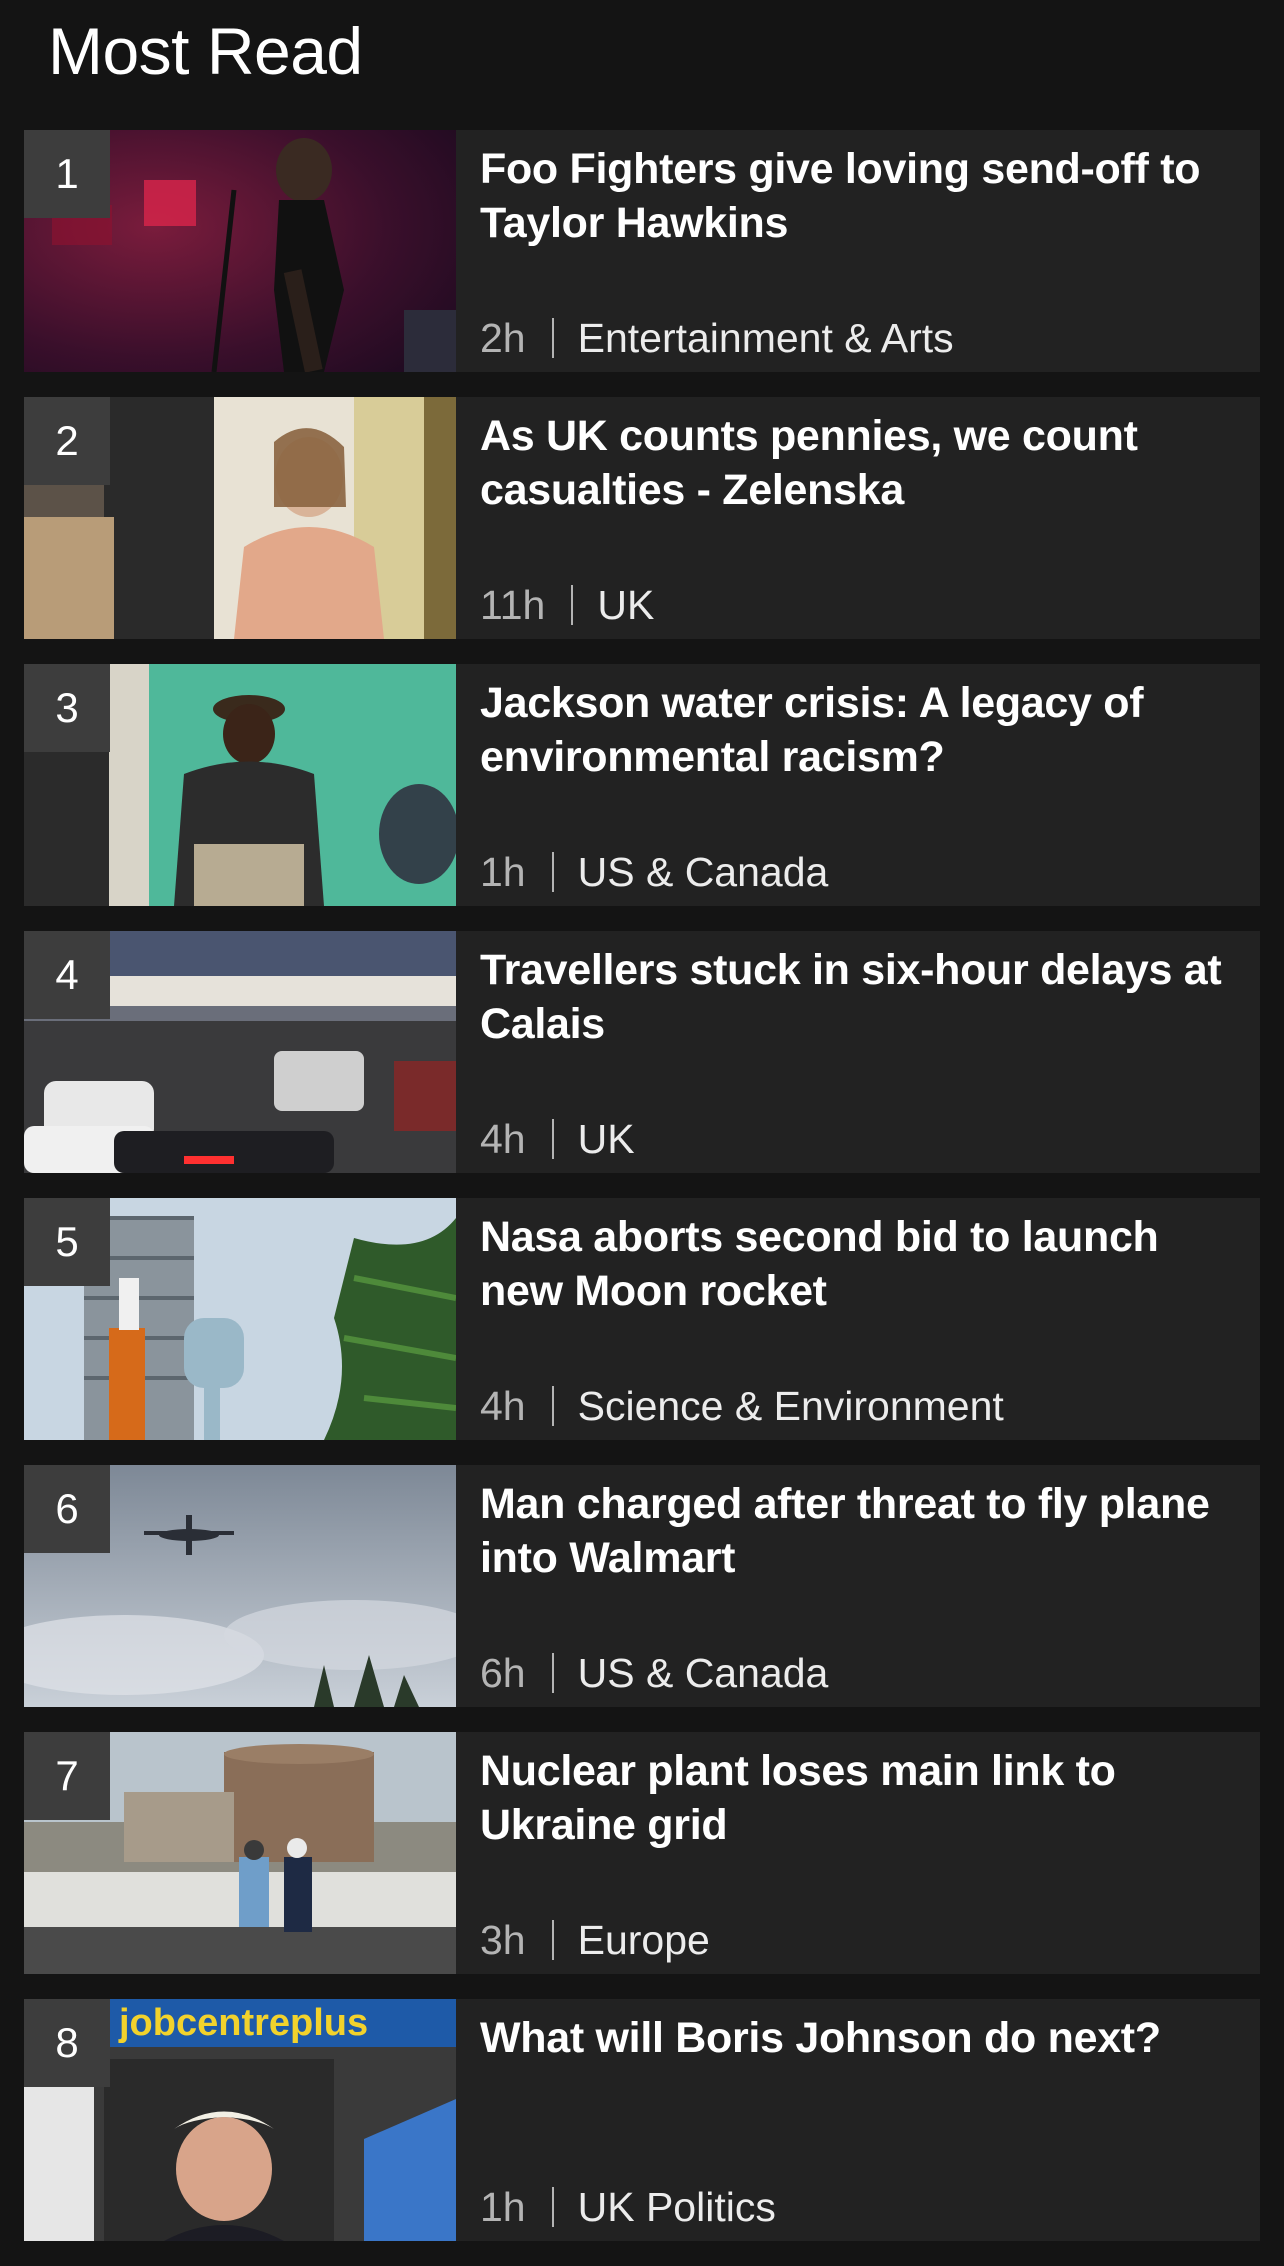 The width and height of the screenshot is (1284, 2266). What do you see at coordinates (205, 51) in the screenshot?
I see `page-title: Most Read` at bounding box center [205, 51].